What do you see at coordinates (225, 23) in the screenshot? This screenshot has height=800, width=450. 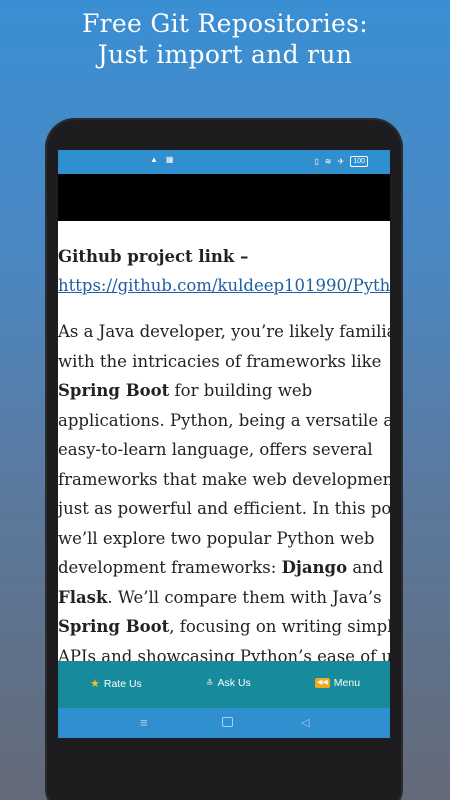 I see `promo-headline-line1: Free Git Repositories:` at bounding box center [225, 23].